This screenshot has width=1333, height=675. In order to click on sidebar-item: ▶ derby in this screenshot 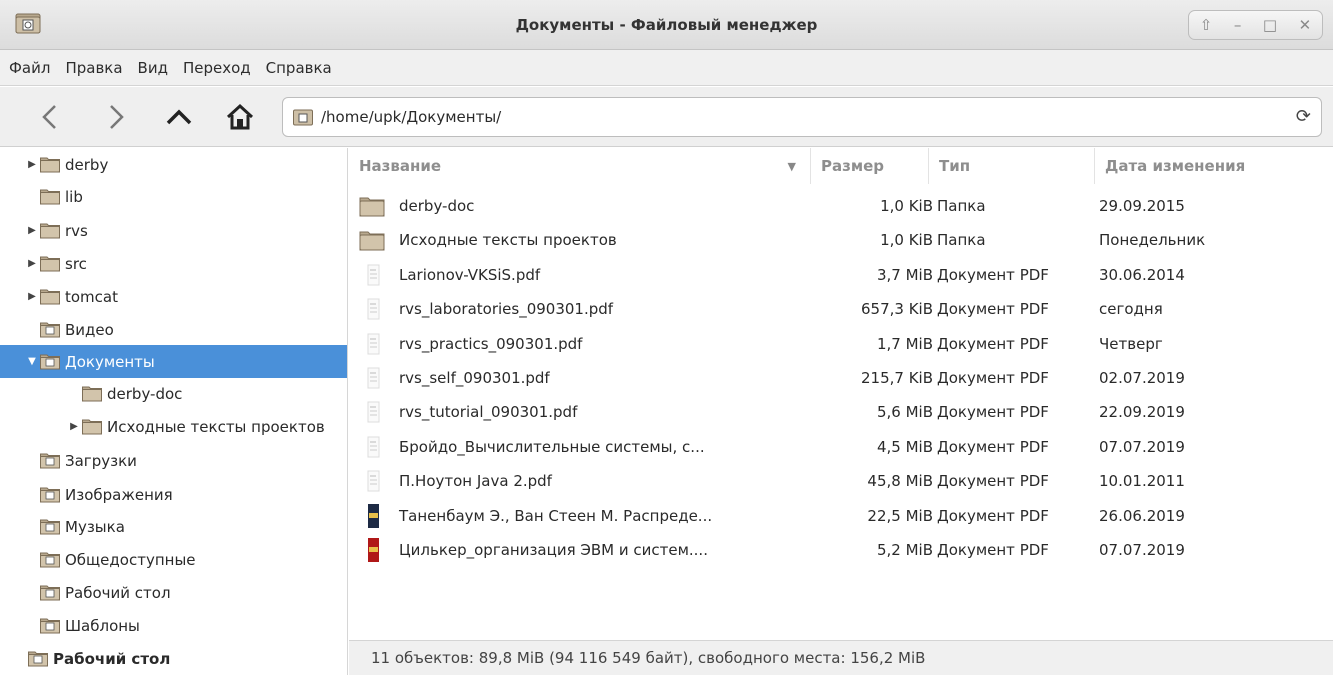, I will do `click(173, 164)`.